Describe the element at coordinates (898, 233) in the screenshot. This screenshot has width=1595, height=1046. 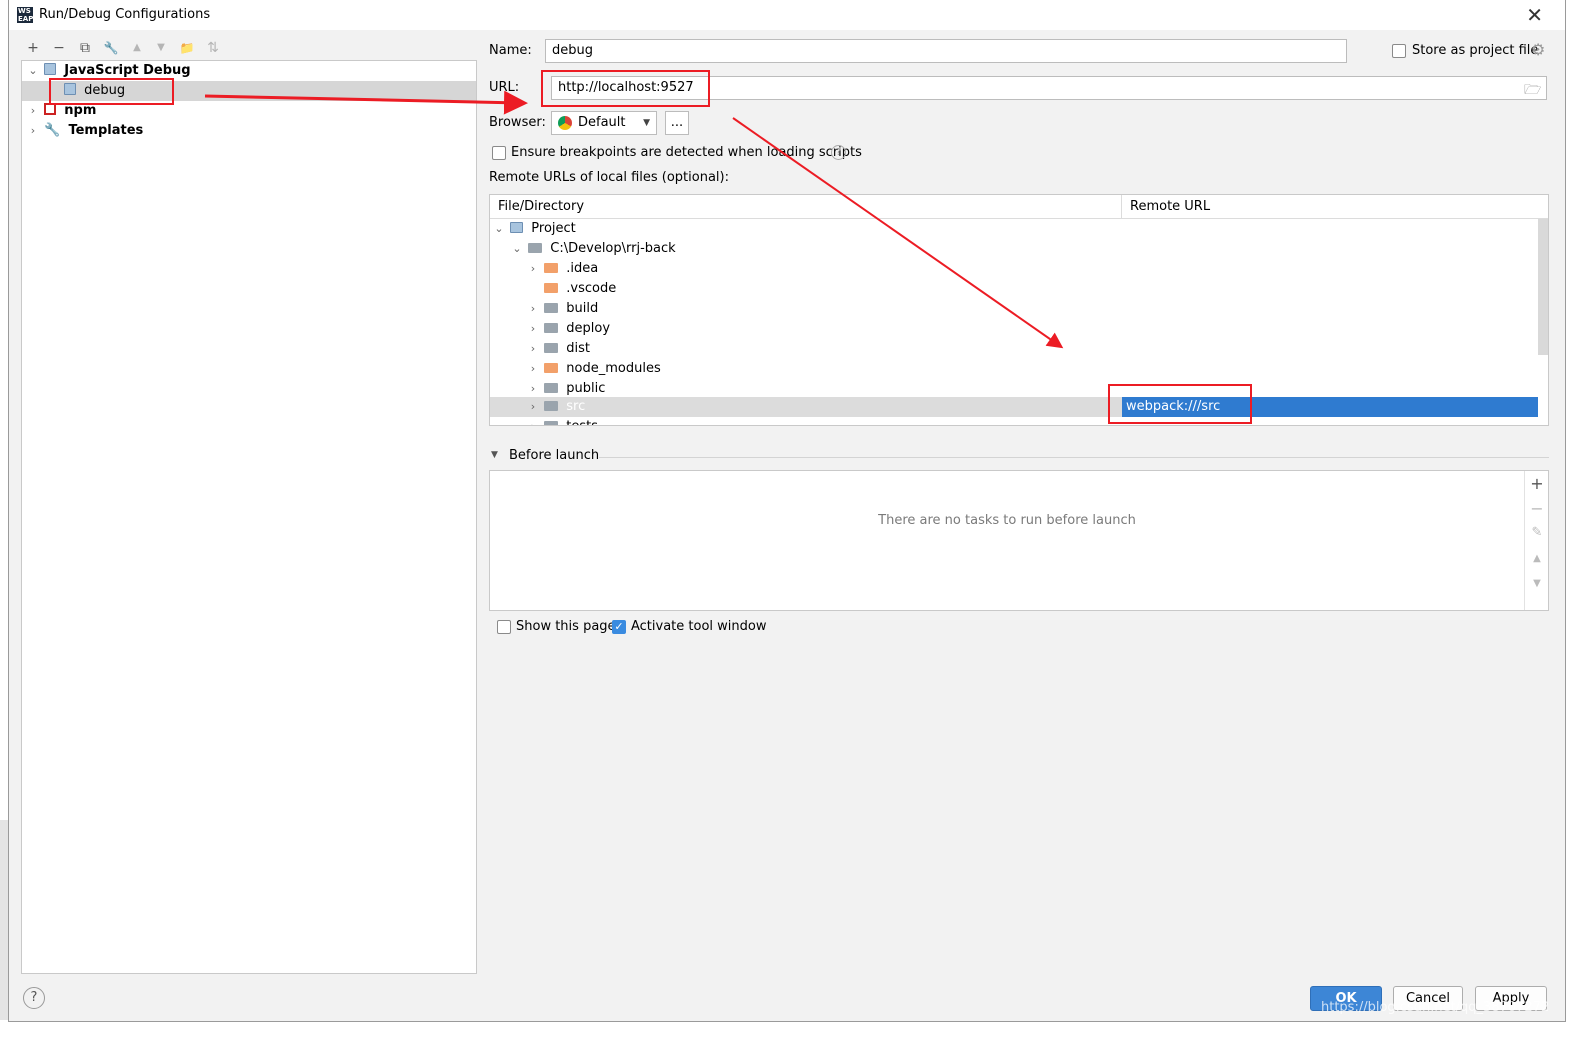
I see `arrow-to-remote-url` at that location.